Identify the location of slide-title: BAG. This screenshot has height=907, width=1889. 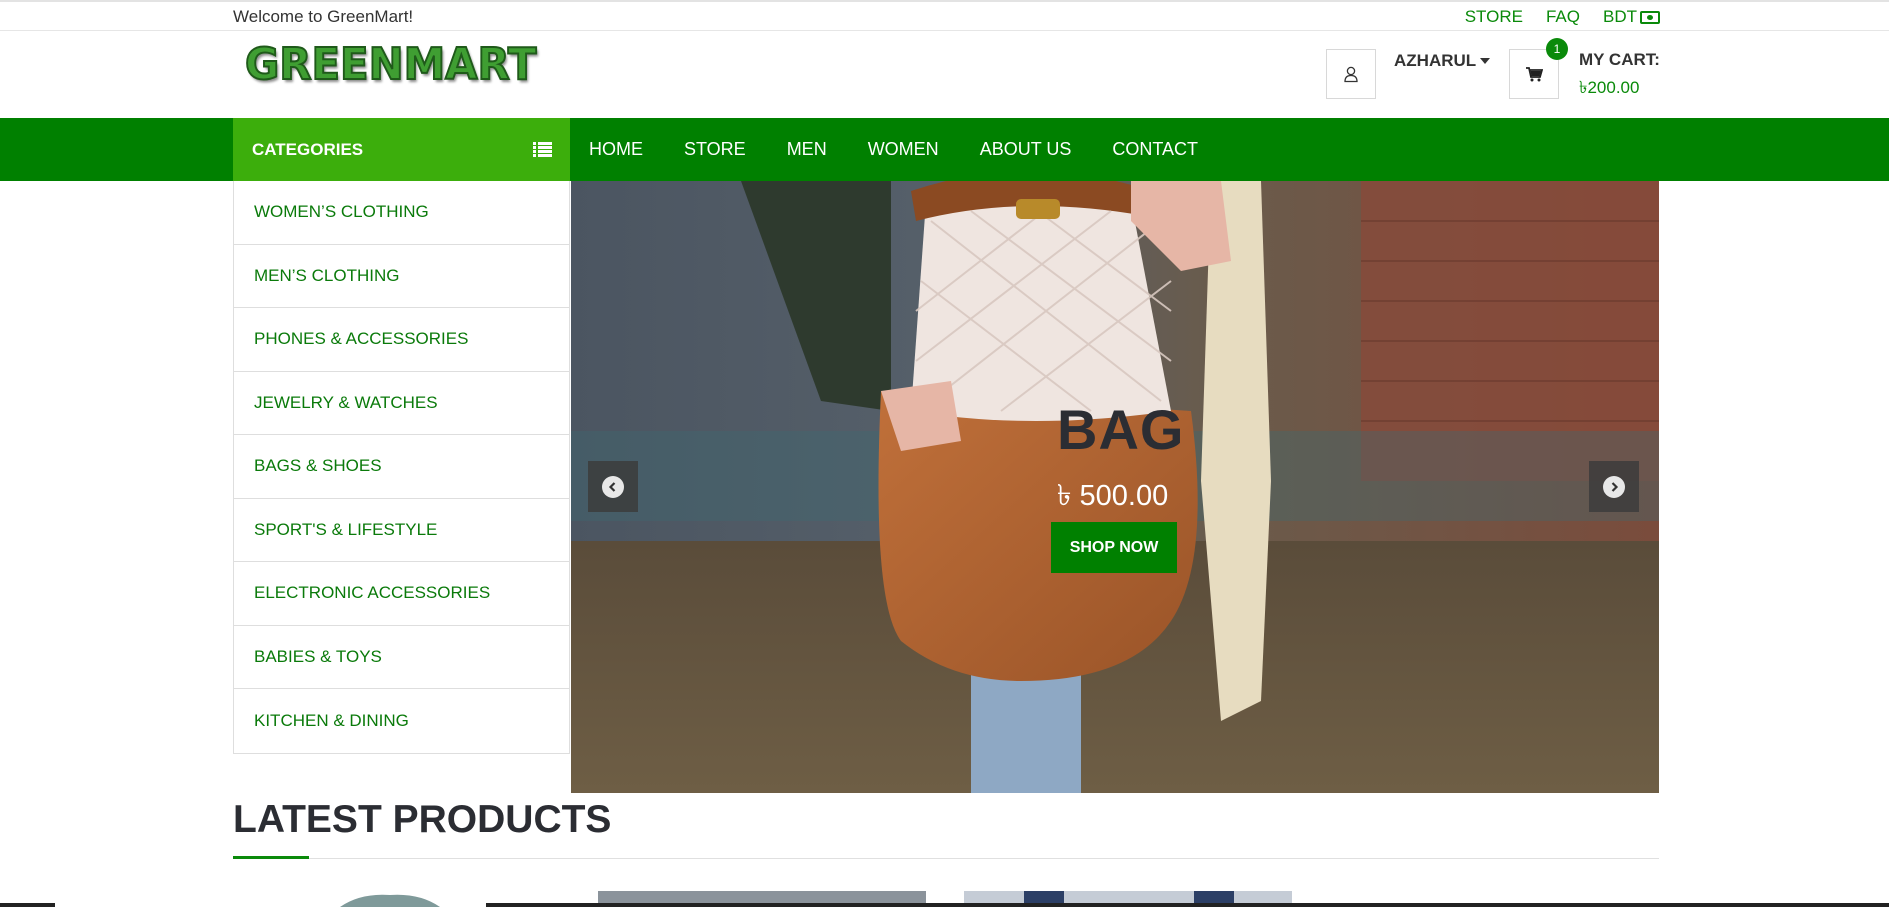
(1121, 429).